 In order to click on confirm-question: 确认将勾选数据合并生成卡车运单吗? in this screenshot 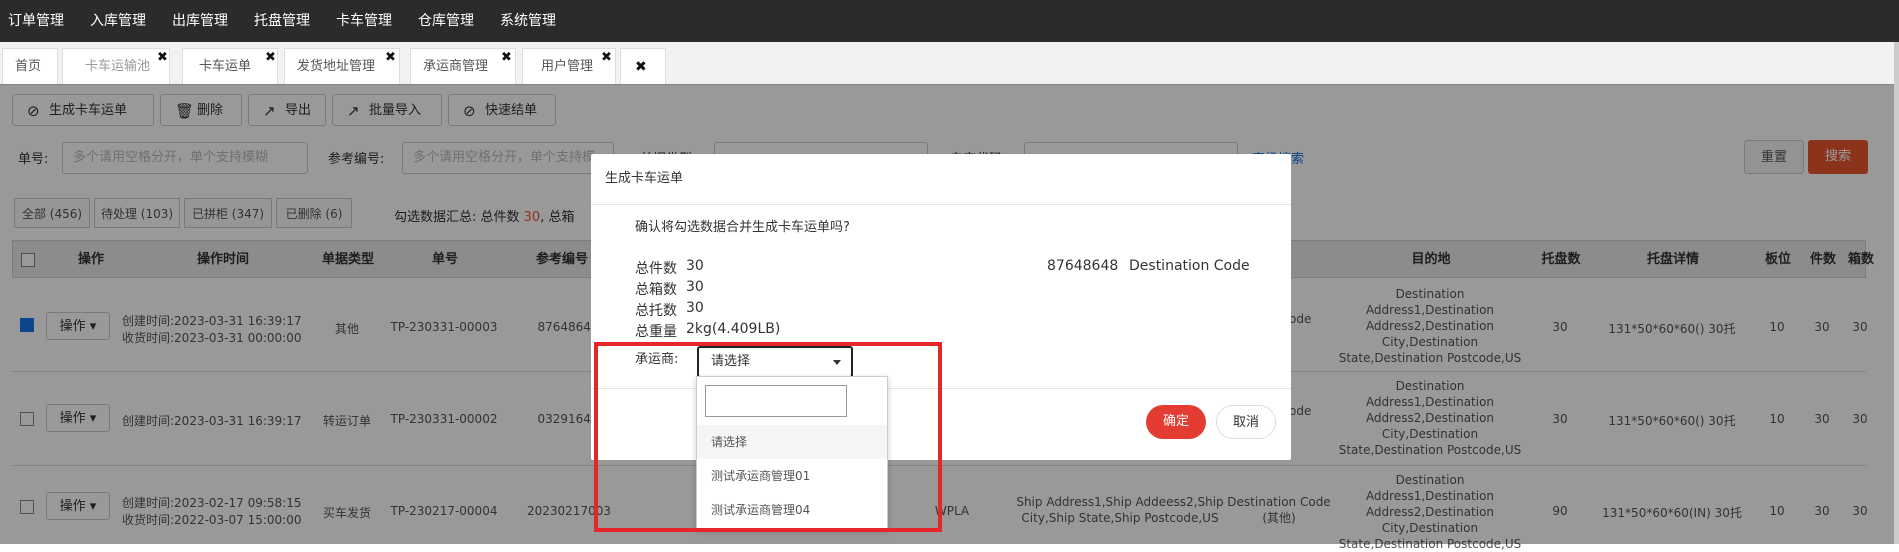, I will do `click(742, 227)`.